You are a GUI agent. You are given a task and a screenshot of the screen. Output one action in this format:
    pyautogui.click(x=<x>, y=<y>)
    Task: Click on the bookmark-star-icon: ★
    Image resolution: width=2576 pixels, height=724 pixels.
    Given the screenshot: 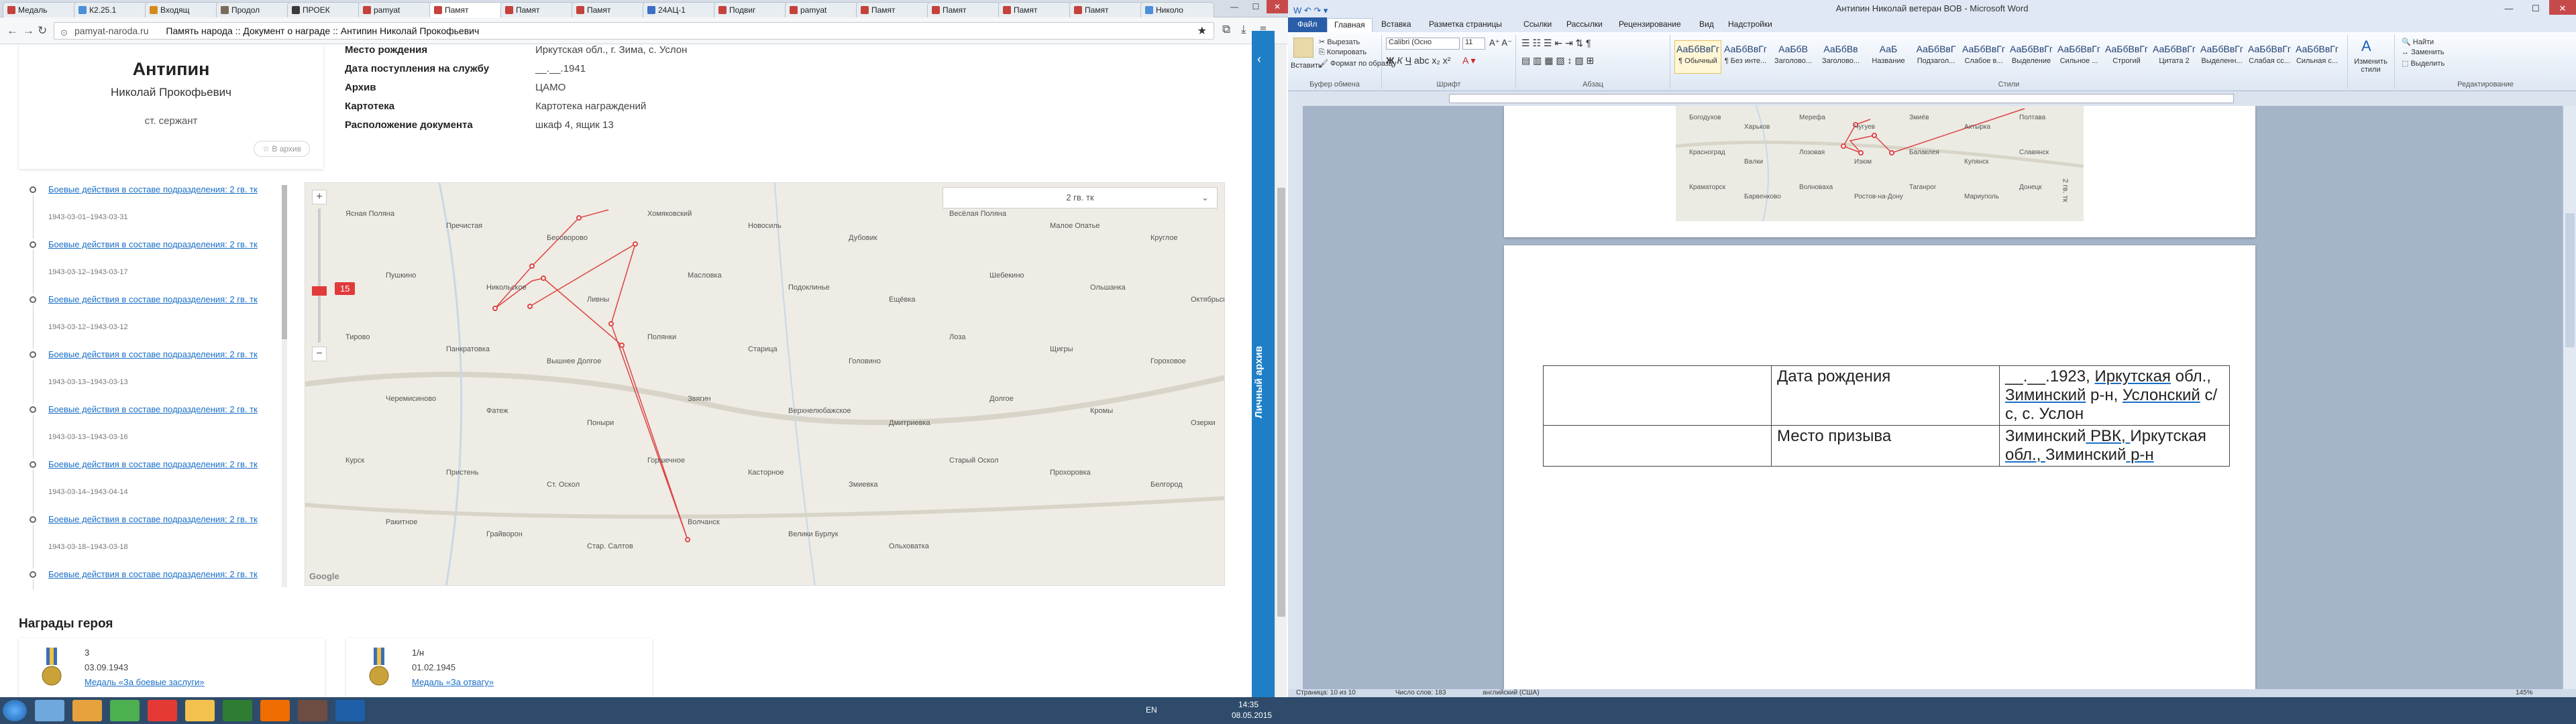 What is the action you would take?
    pyautogui.click(x=1202, y=32)
    